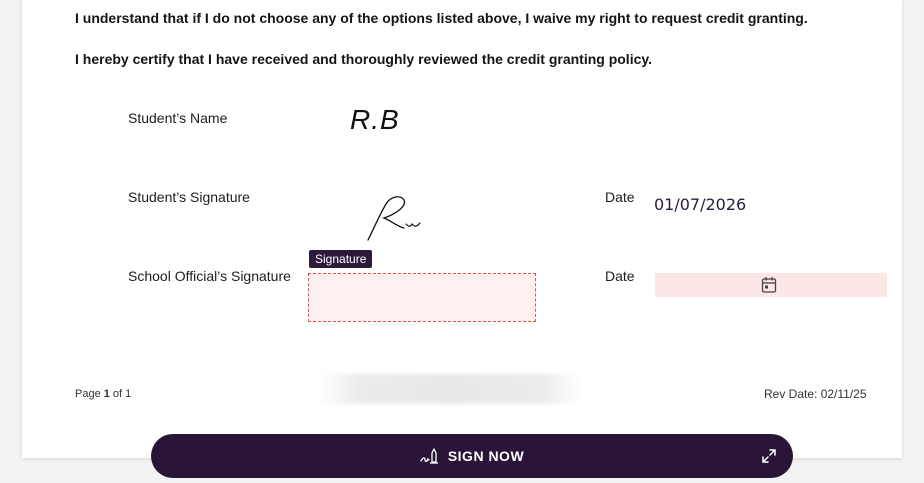 The height and width of the screenshot is (483, 924). Describe the element at coordinates (341, 259) in the screenshot. I see `signature-field-tag: Signature` at that location.